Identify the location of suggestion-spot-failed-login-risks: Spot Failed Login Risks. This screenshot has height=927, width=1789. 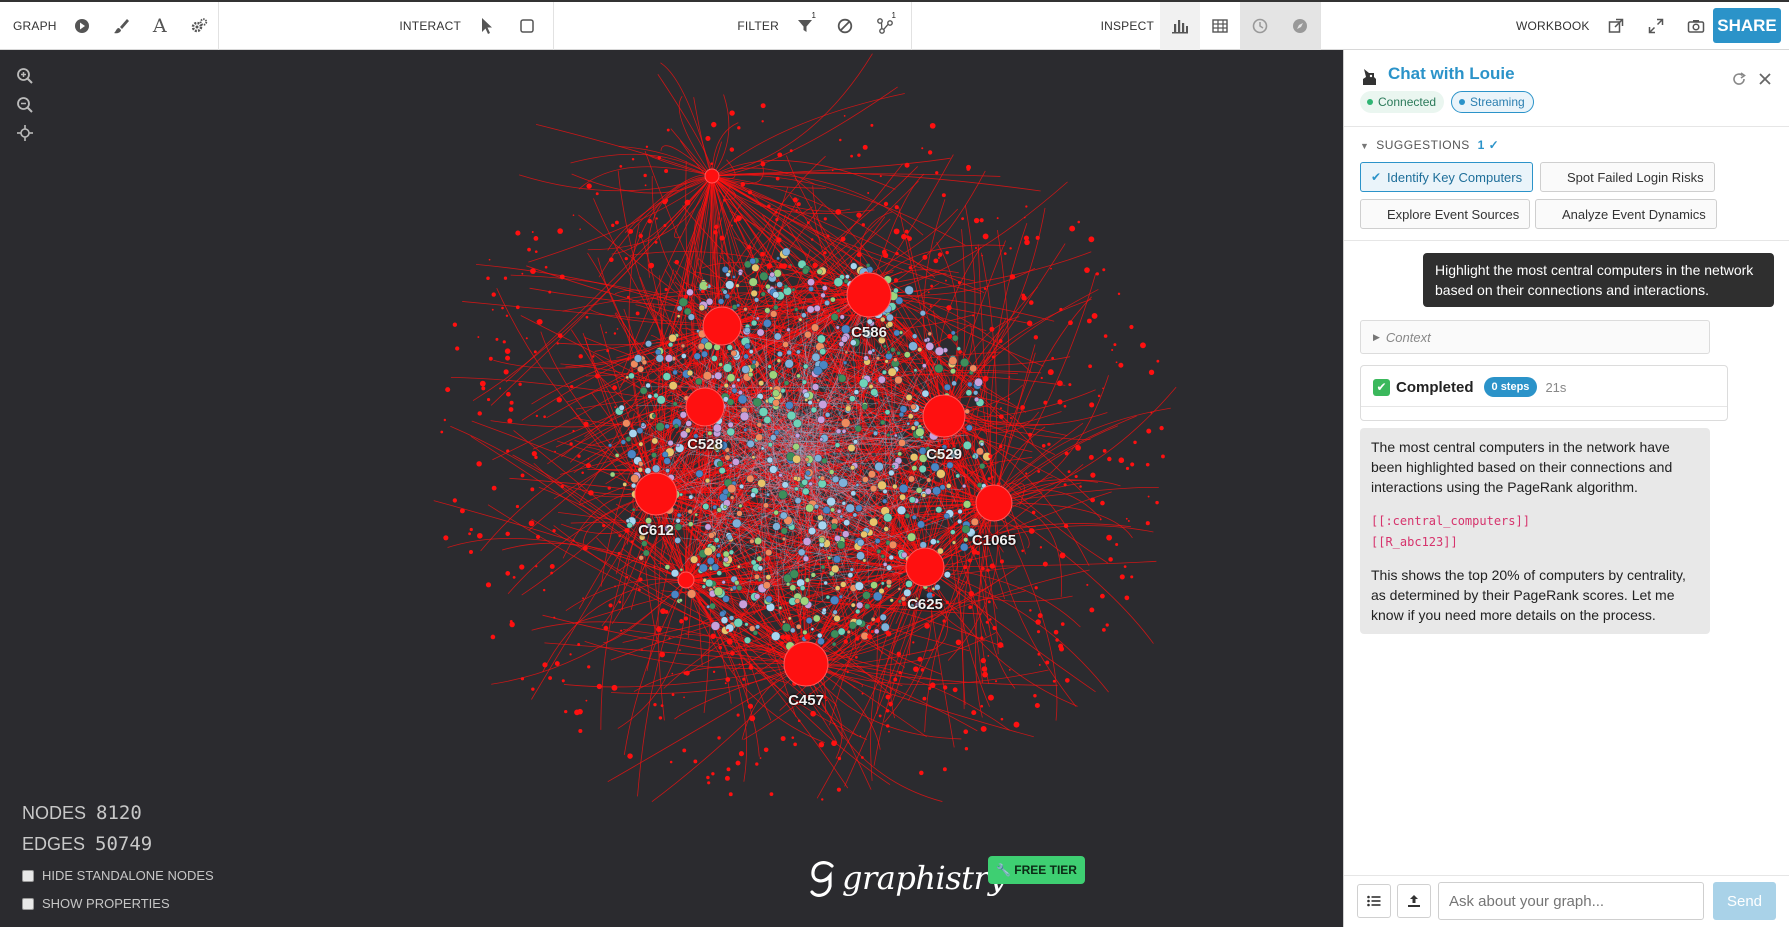
(1627, 177).